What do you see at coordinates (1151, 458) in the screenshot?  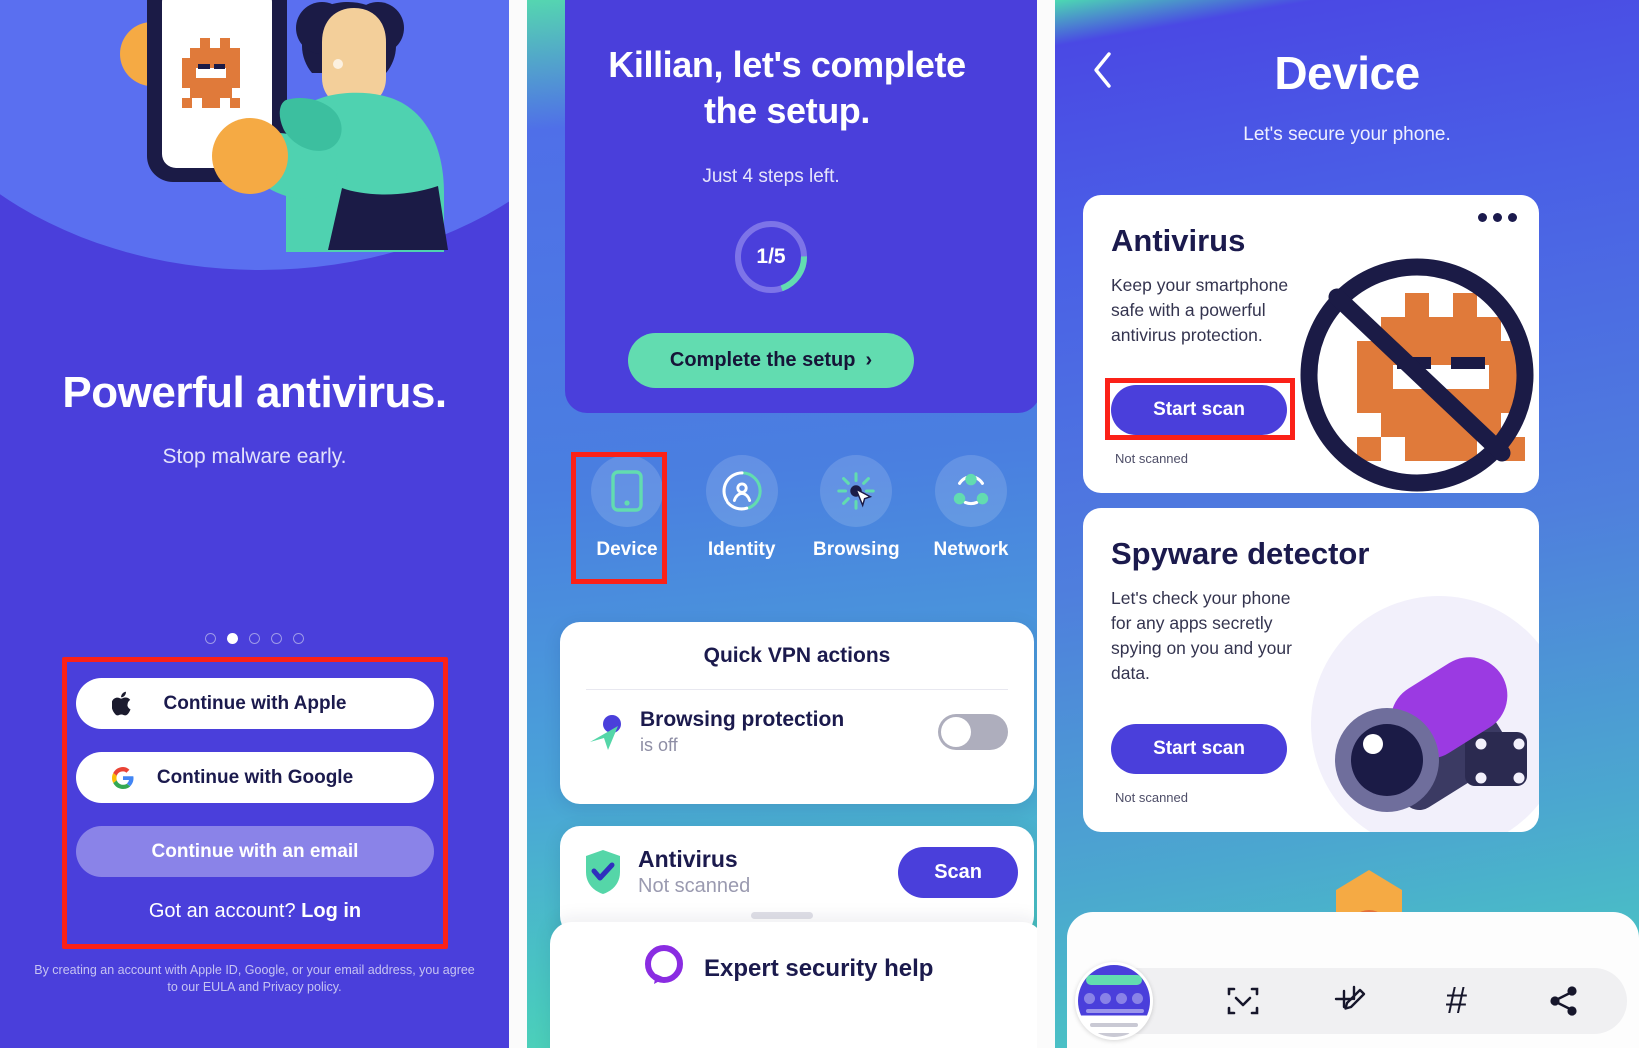 I see `antivirus-status: Not scanned` at bounding box center [1151, 458].